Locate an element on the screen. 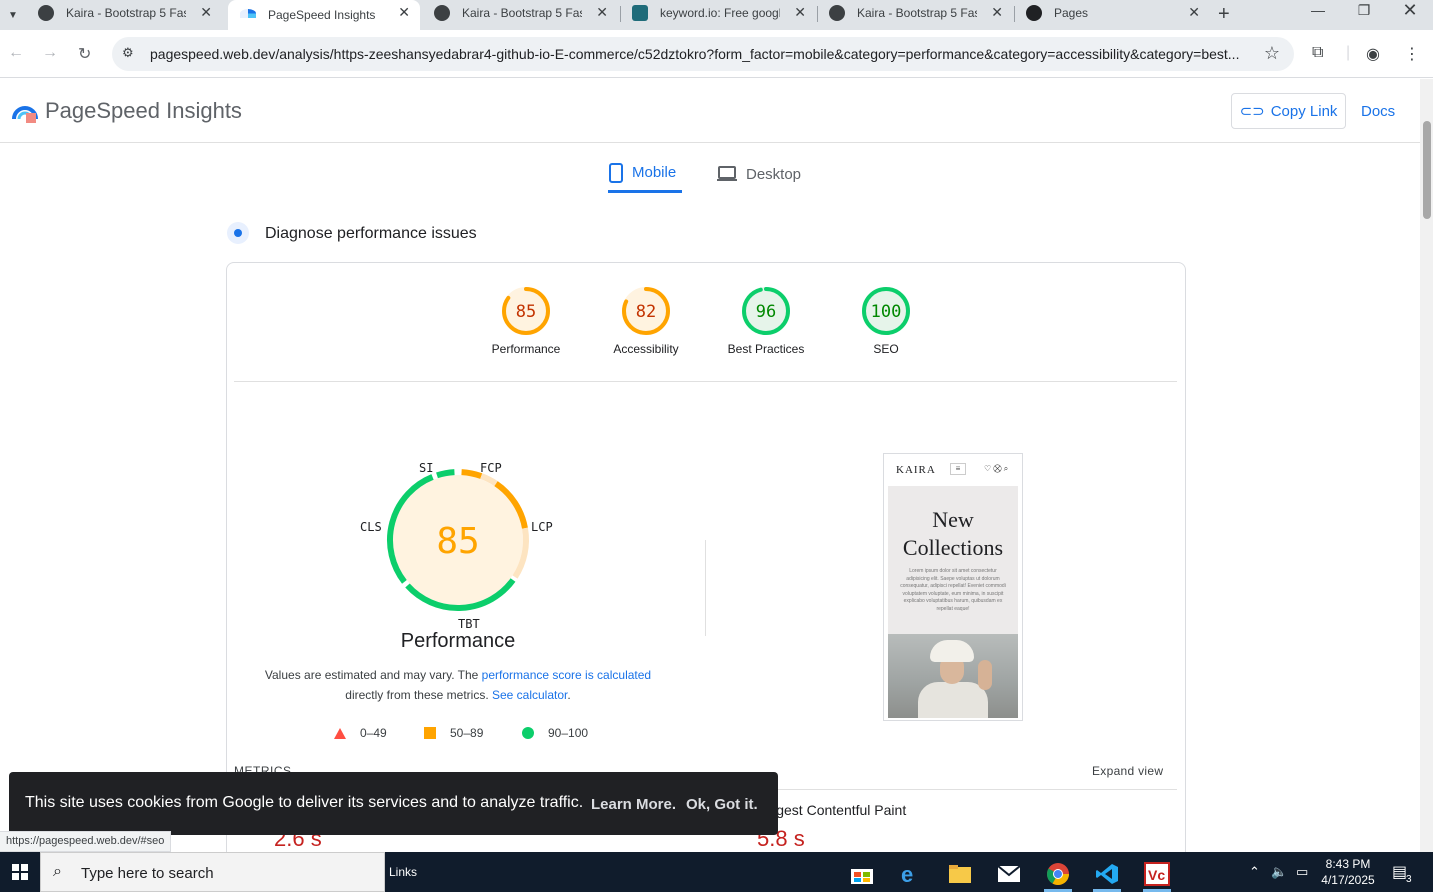 The width and height of the screenshot is (1433, 892). gauge-label: Performance is located at coordinates (526, 349).